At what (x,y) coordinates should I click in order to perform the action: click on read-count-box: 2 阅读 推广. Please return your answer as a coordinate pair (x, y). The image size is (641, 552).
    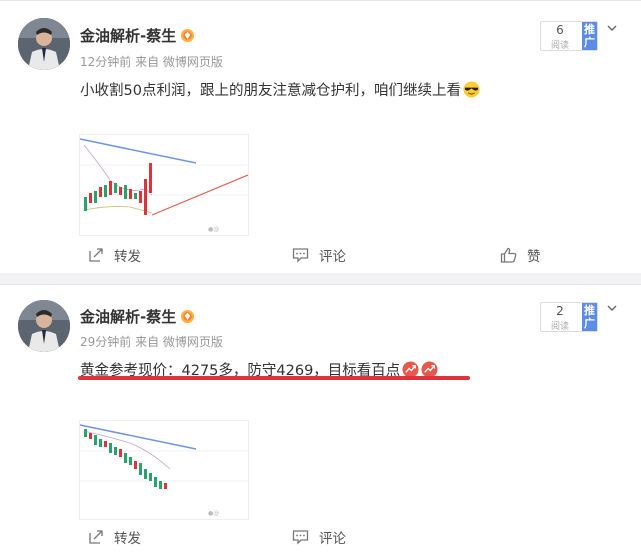
    Looking at the image, I should click on (569, 317).